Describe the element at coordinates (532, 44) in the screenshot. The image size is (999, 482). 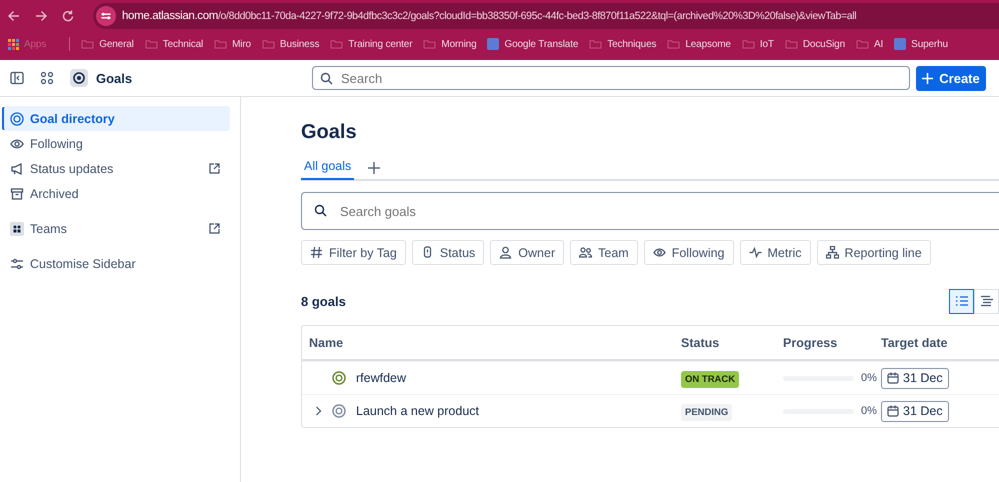
I see `bookmark: Google Translate` at that location.